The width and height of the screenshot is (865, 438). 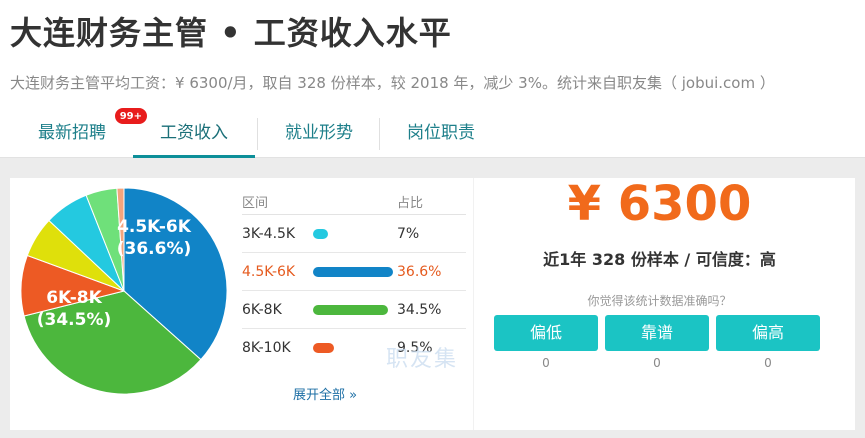 I want to click on pie-label-range: 6K-8K, so click(x=74, y=298).